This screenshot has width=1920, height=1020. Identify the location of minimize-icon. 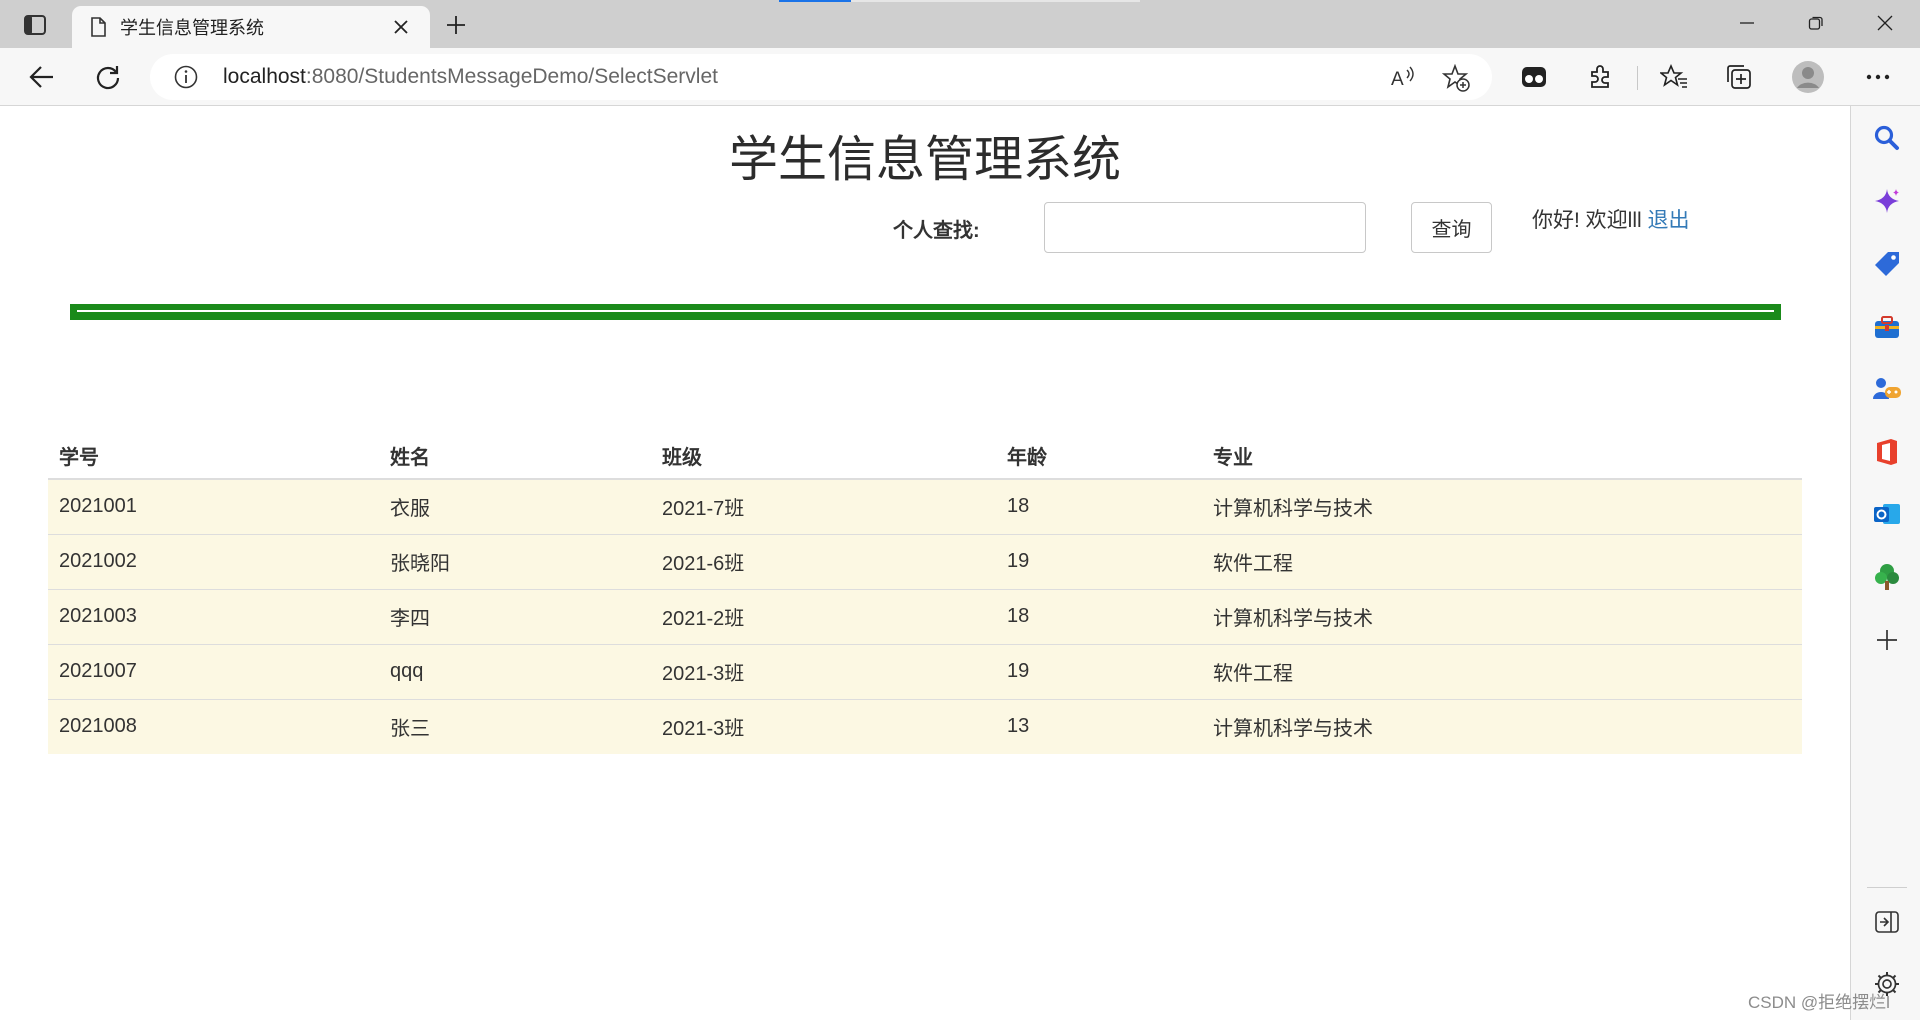
(1747, 23).